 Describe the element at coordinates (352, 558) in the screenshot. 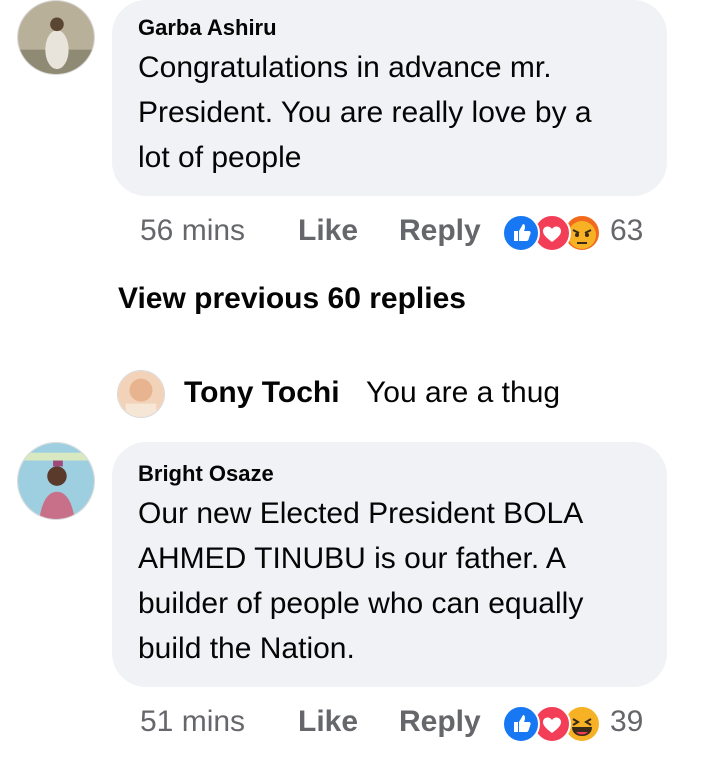

I see `comment-line: AHMED TINUBU is our father. A` at that location.